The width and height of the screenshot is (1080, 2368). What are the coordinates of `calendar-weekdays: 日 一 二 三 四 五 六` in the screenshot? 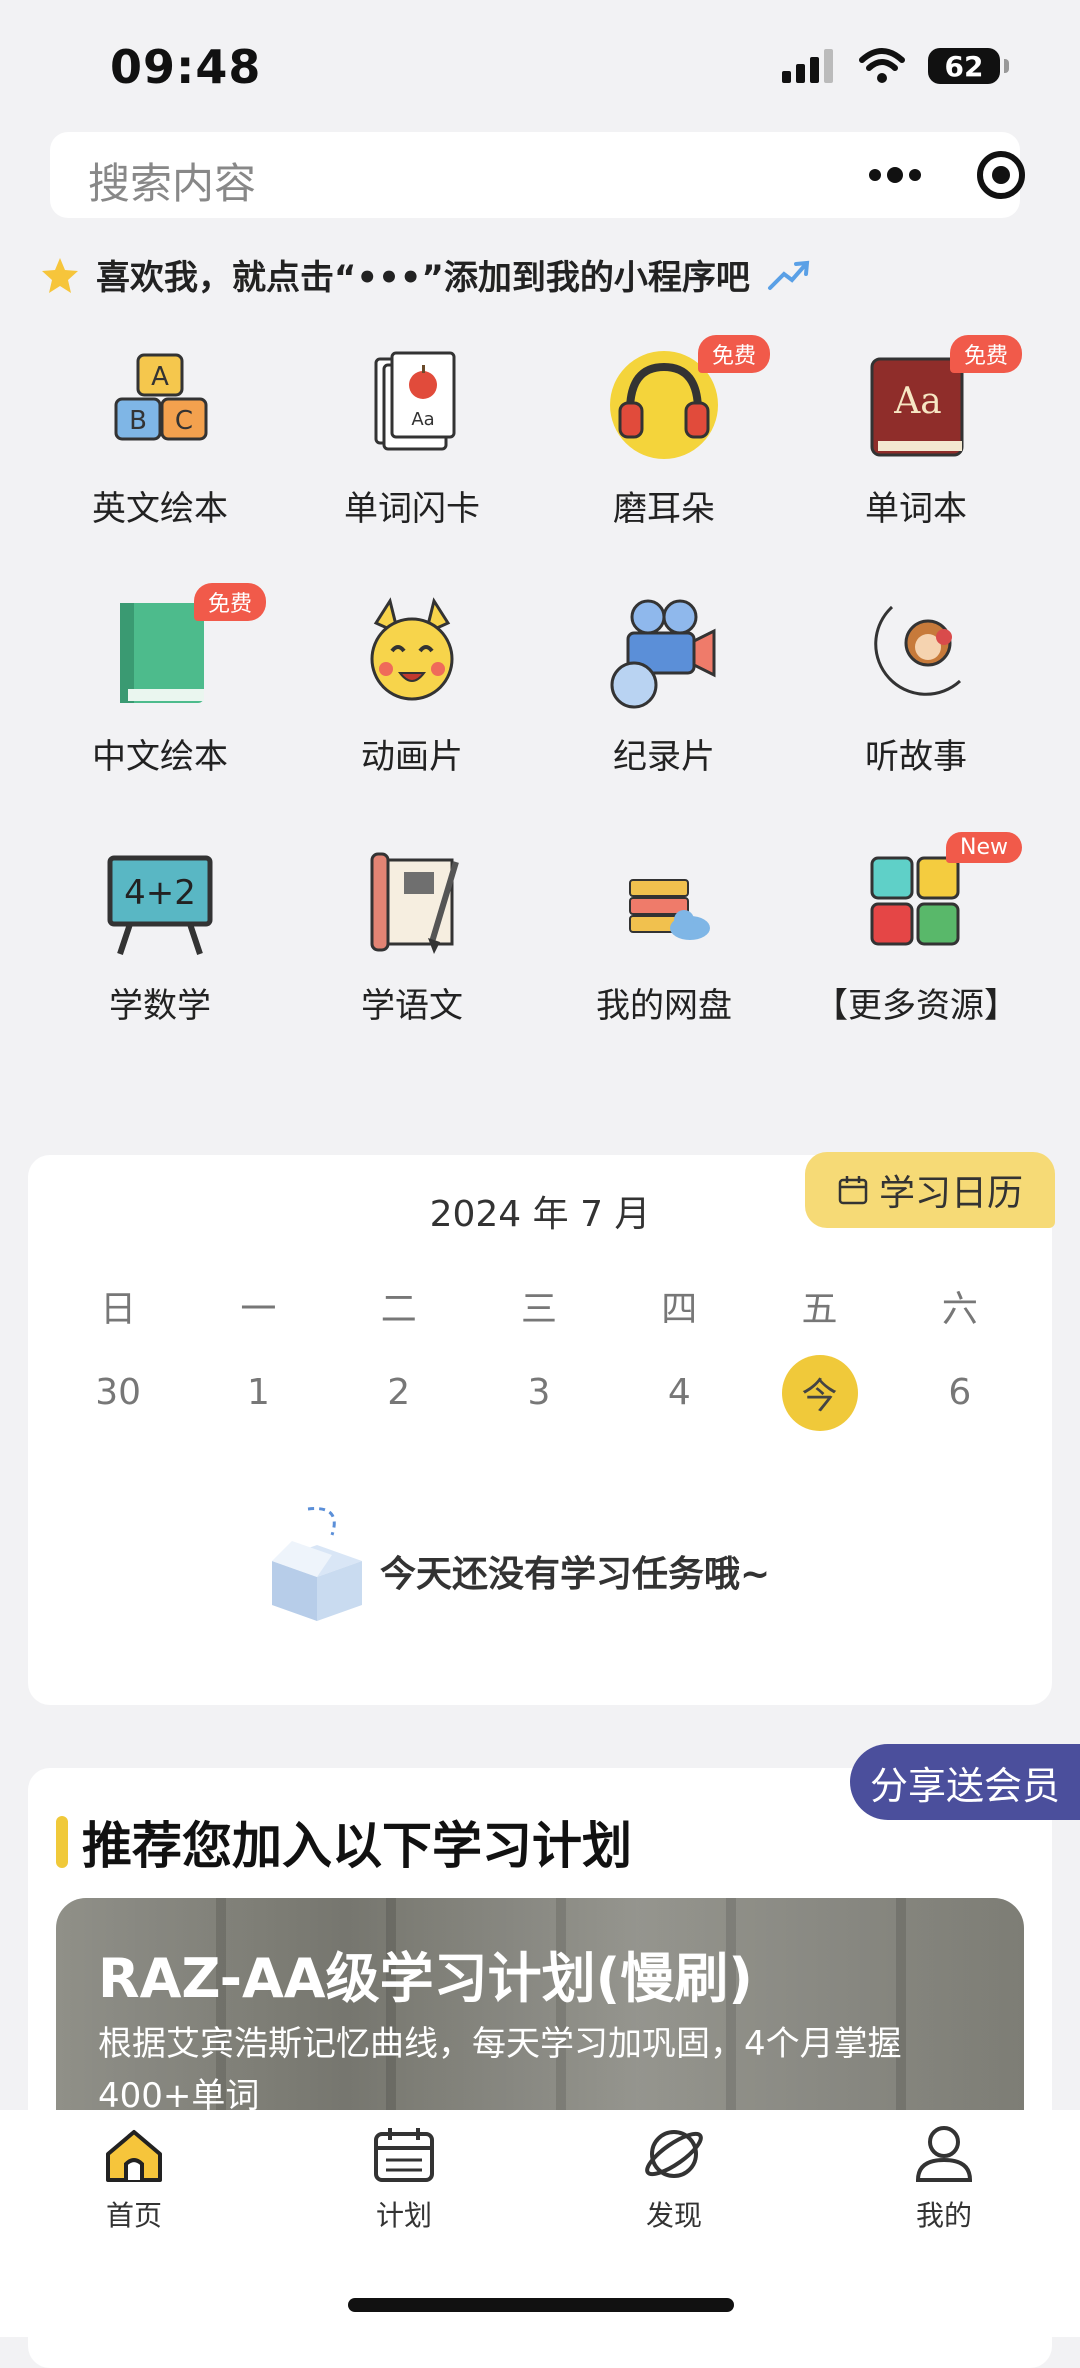 It's located at (539, 1306).